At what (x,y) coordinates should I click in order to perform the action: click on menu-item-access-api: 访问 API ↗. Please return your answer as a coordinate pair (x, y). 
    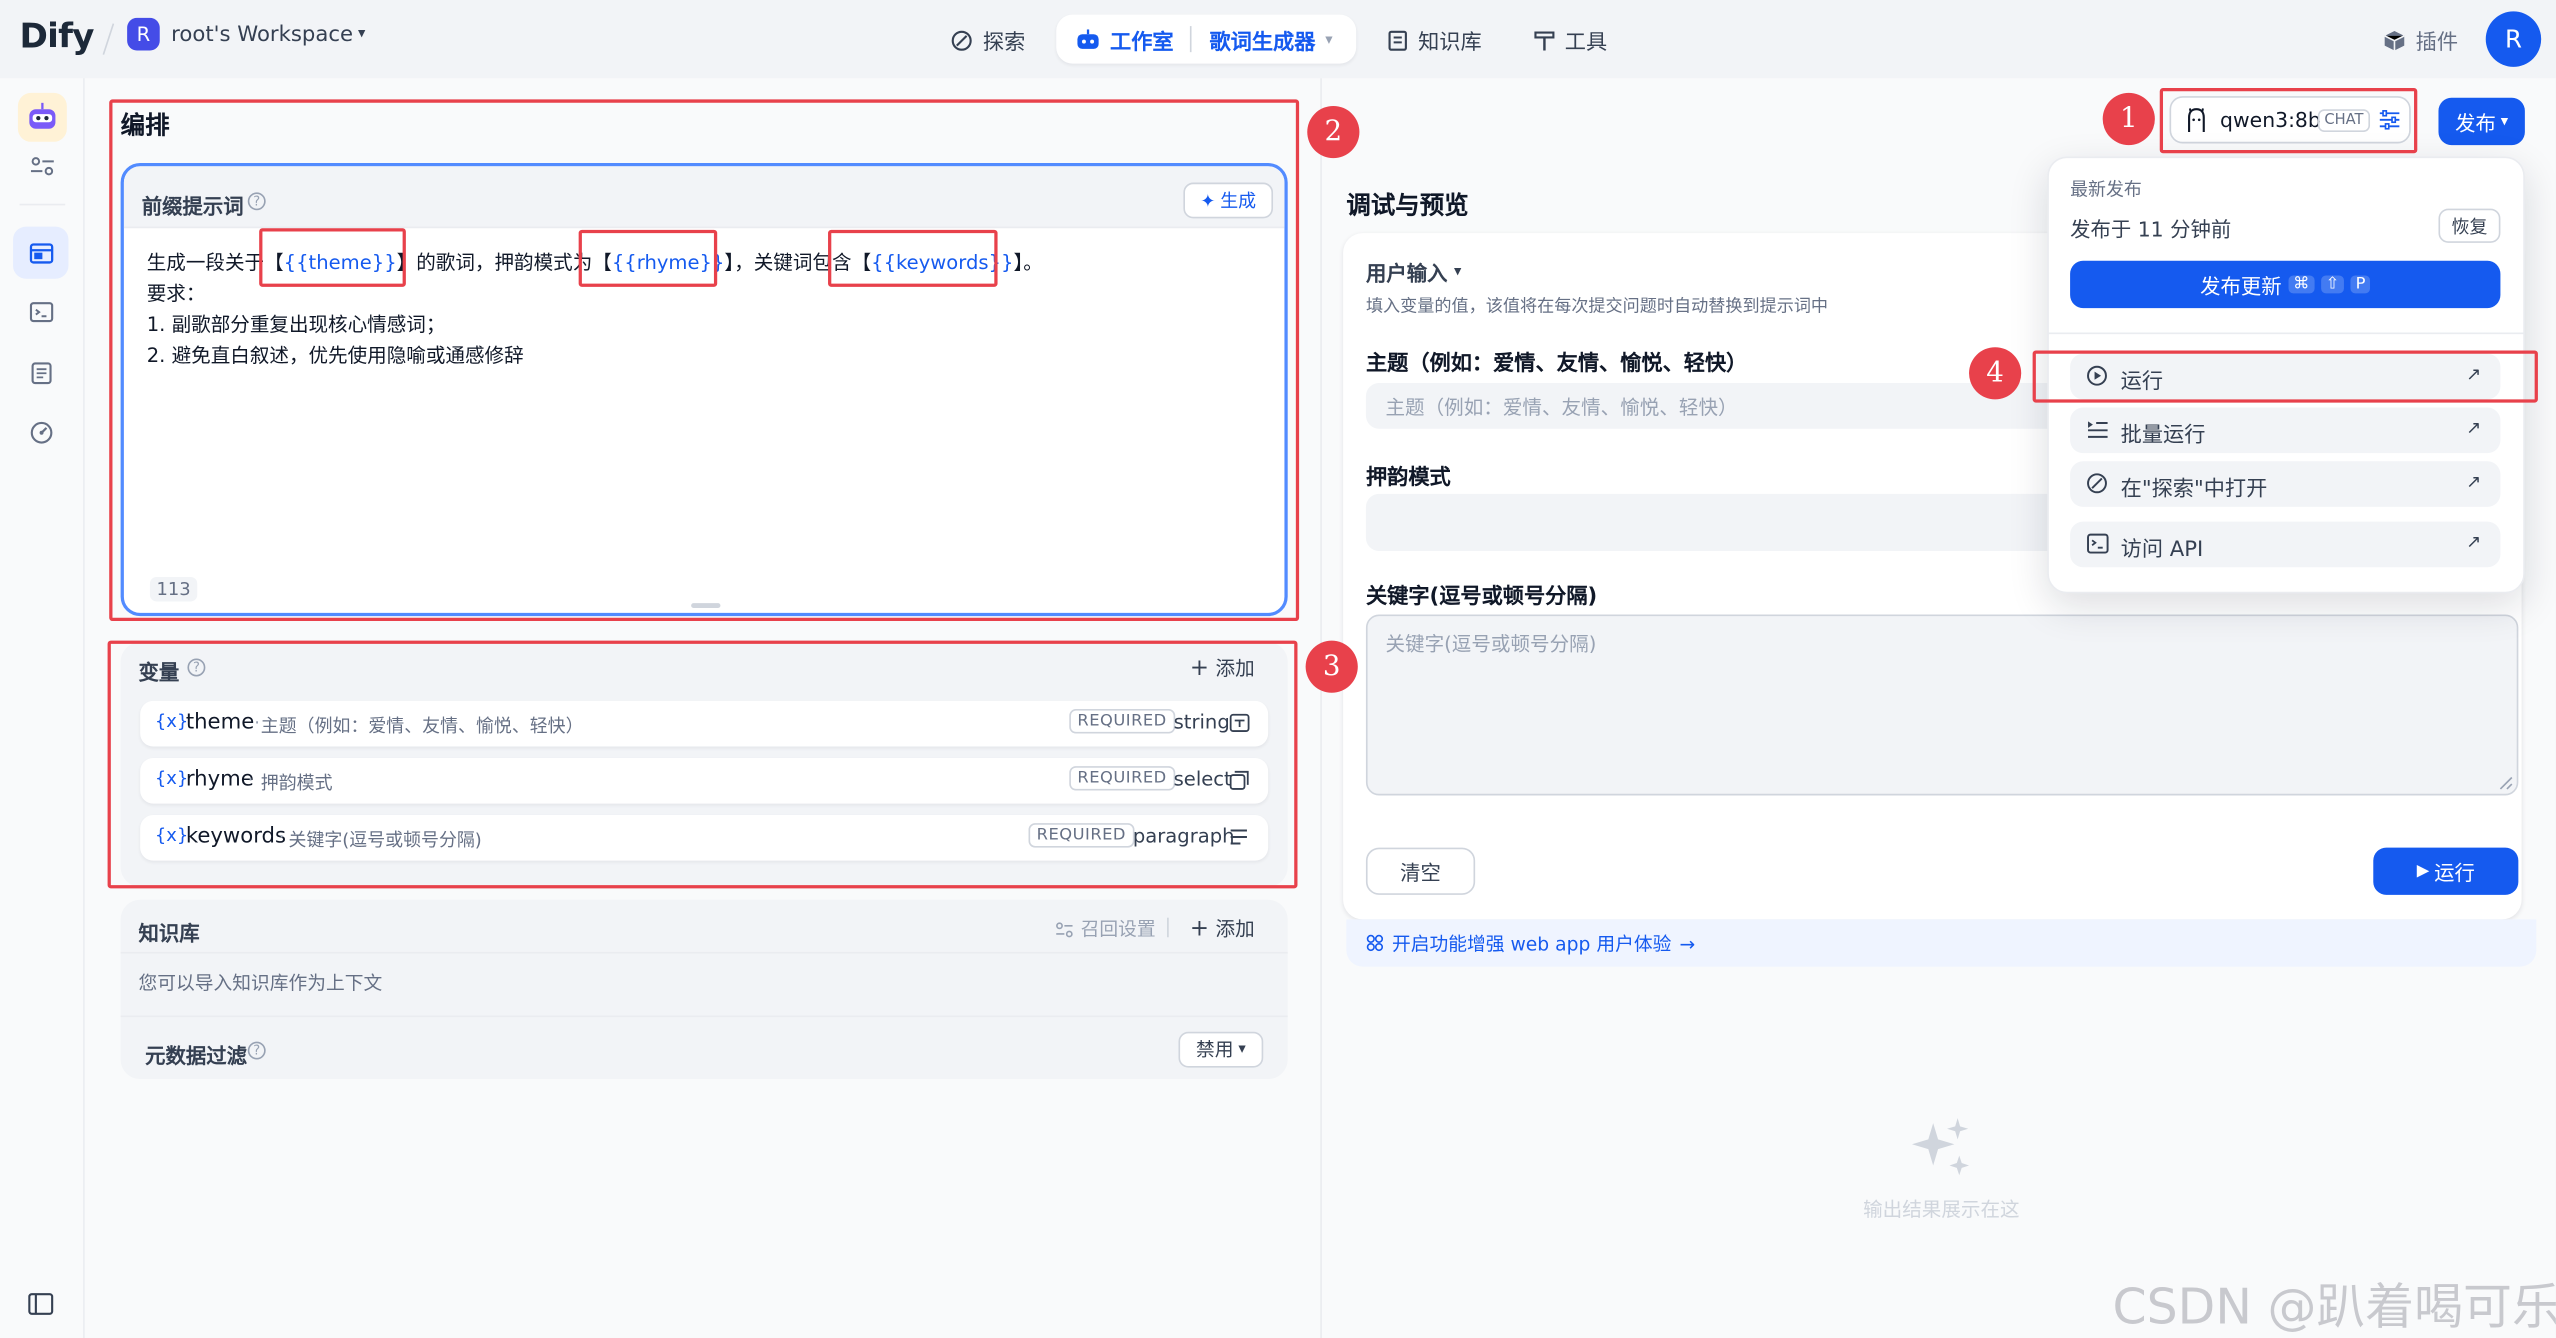
    Looking at the image, I should click on (2285, 544).